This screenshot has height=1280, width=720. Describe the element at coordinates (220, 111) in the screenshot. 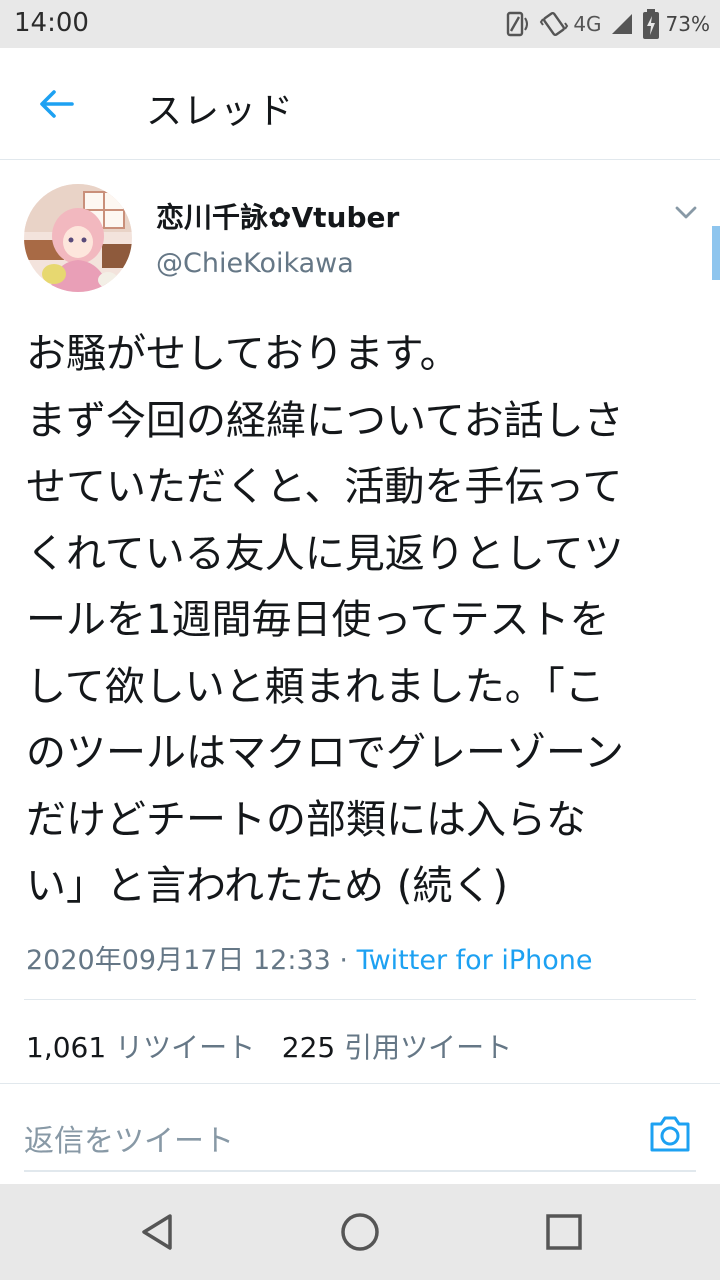

I see `page-title: スレッド` at that location.